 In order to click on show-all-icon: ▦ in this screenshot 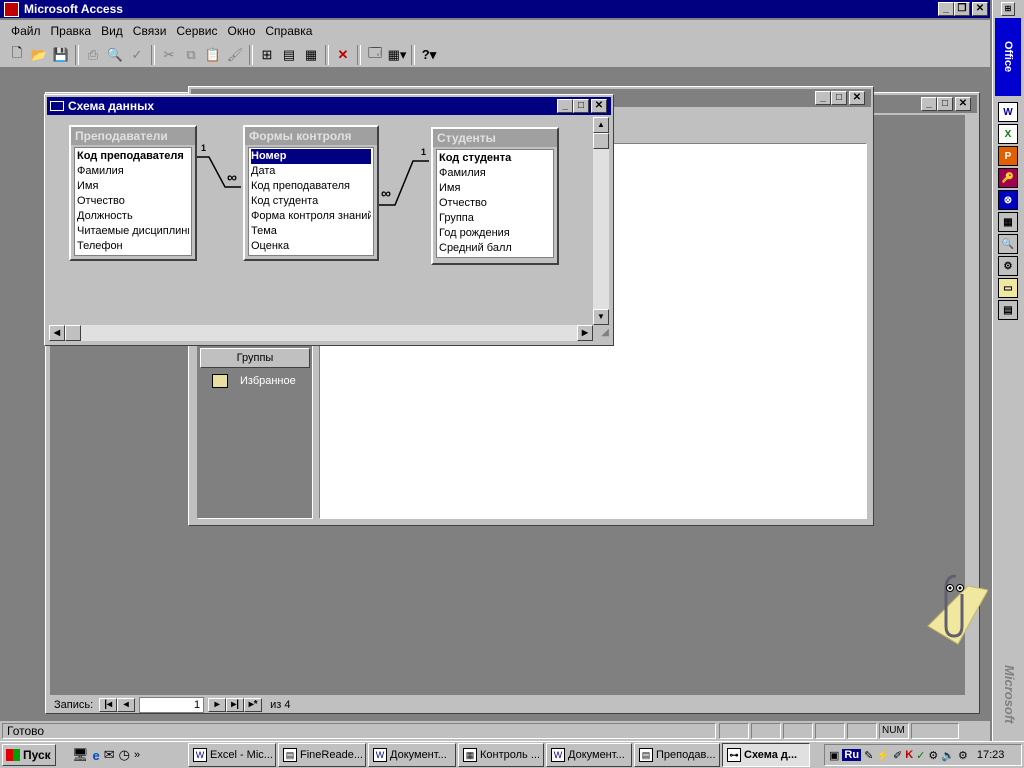, I will do `click(311, 55)`.